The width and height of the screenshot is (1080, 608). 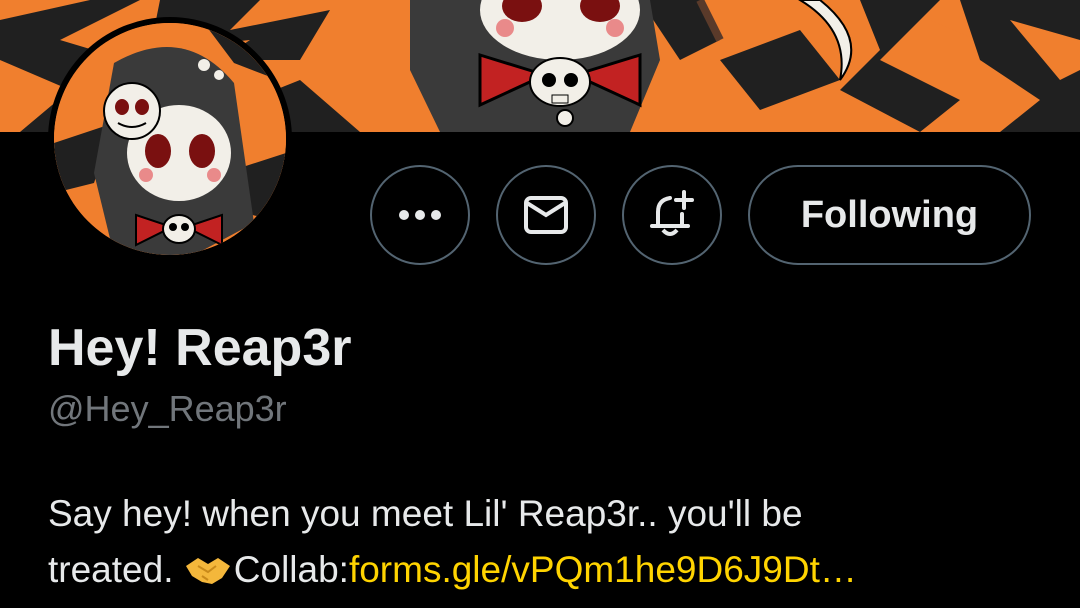 I want to click on notifications-button, so click(x=672, y=215).